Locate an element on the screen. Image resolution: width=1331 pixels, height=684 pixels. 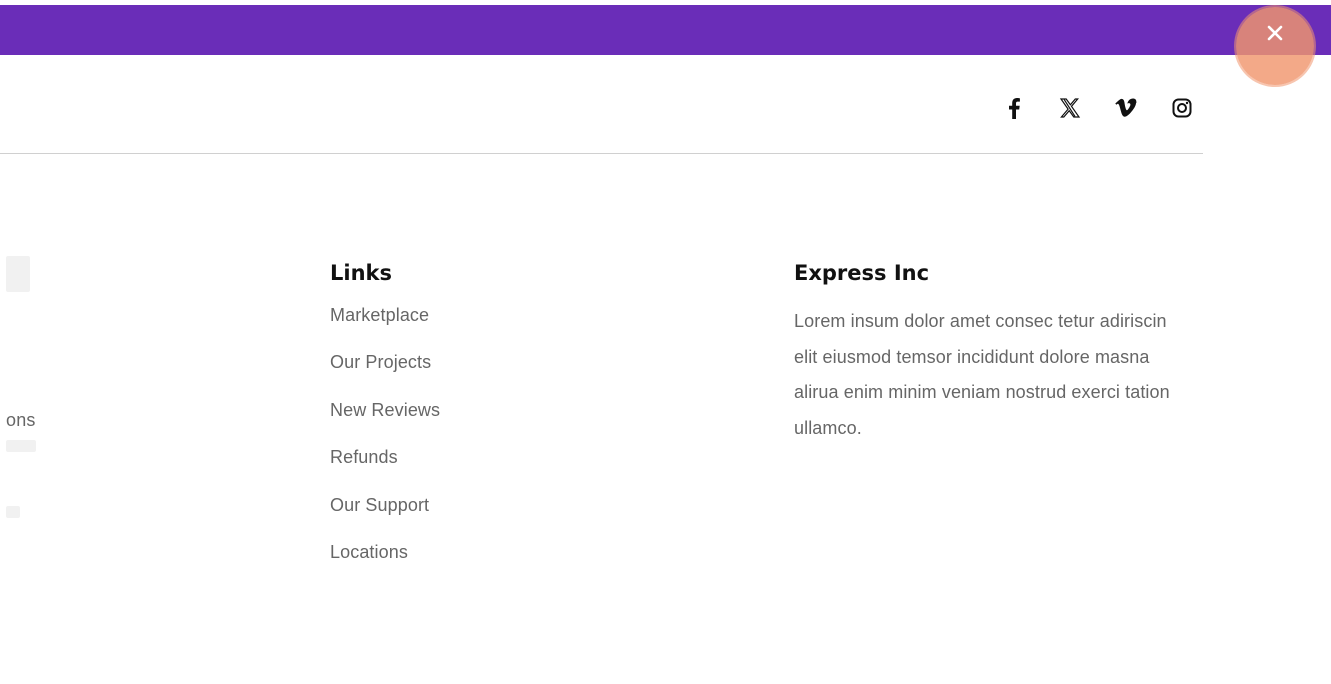
links-heading: Links is located at coordinates (361, 273).